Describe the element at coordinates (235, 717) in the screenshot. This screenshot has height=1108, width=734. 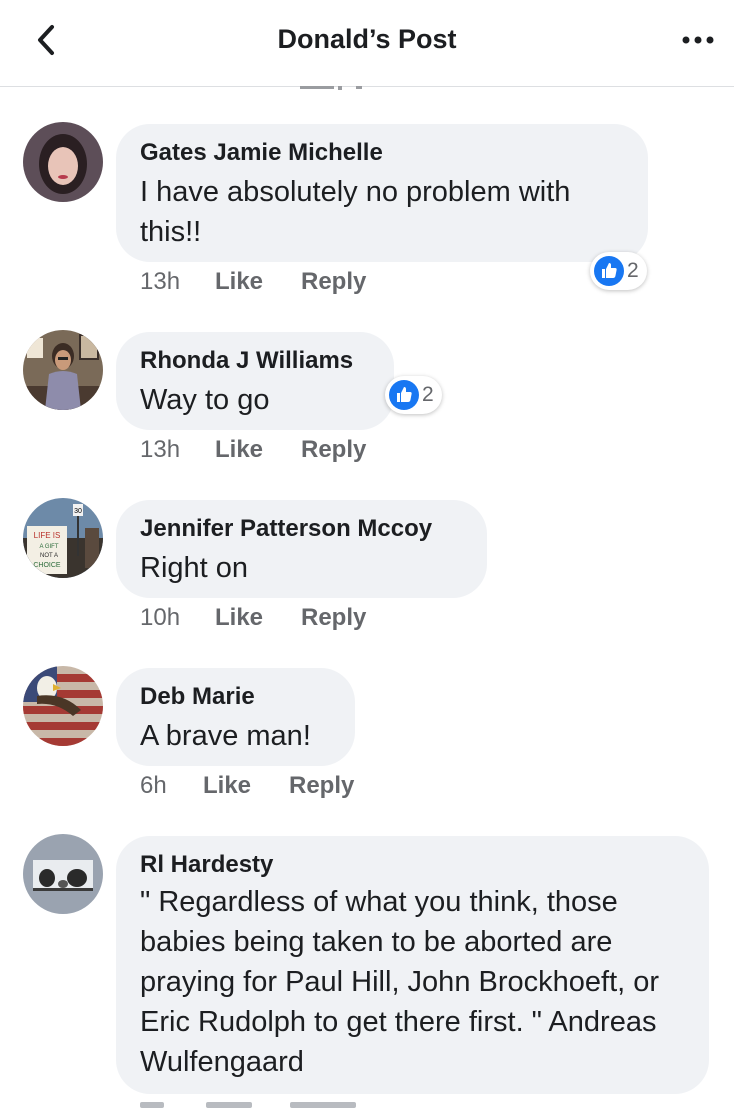
I see `comment-bubble: Deb Marie A brave man!` at that location.